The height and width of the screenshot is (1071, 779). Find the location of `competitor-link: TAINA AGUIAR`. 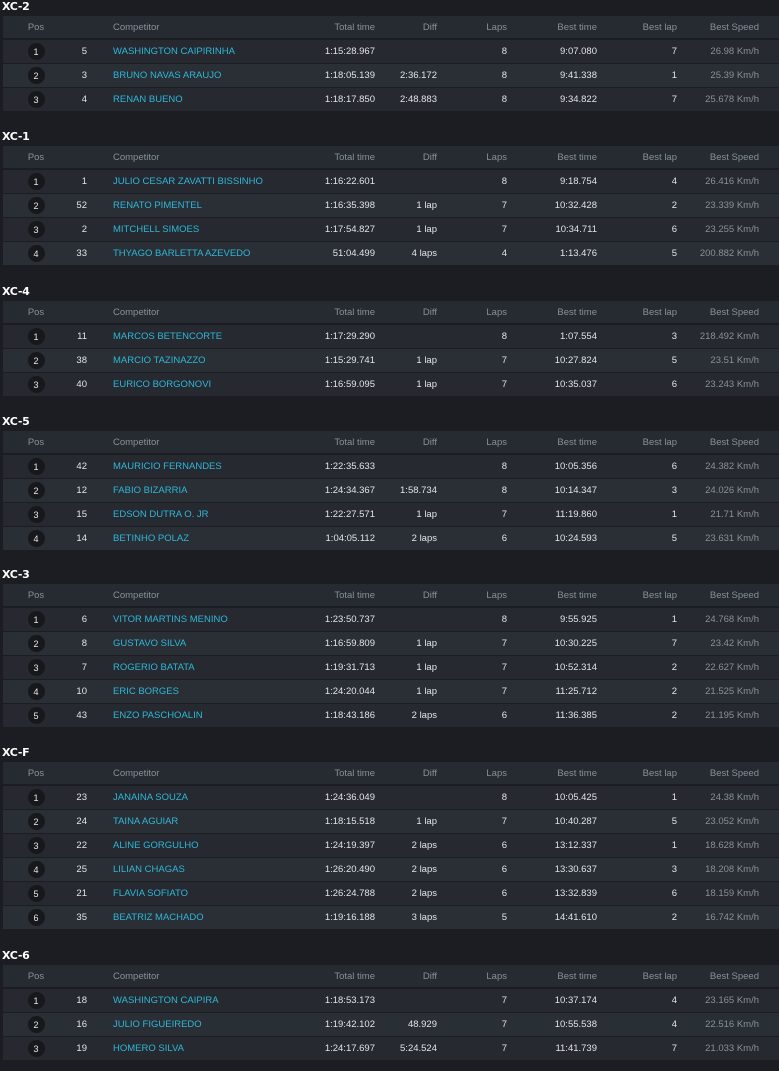

competitor-link: TAINA AGUIAR is located at coordinates (145, 821).